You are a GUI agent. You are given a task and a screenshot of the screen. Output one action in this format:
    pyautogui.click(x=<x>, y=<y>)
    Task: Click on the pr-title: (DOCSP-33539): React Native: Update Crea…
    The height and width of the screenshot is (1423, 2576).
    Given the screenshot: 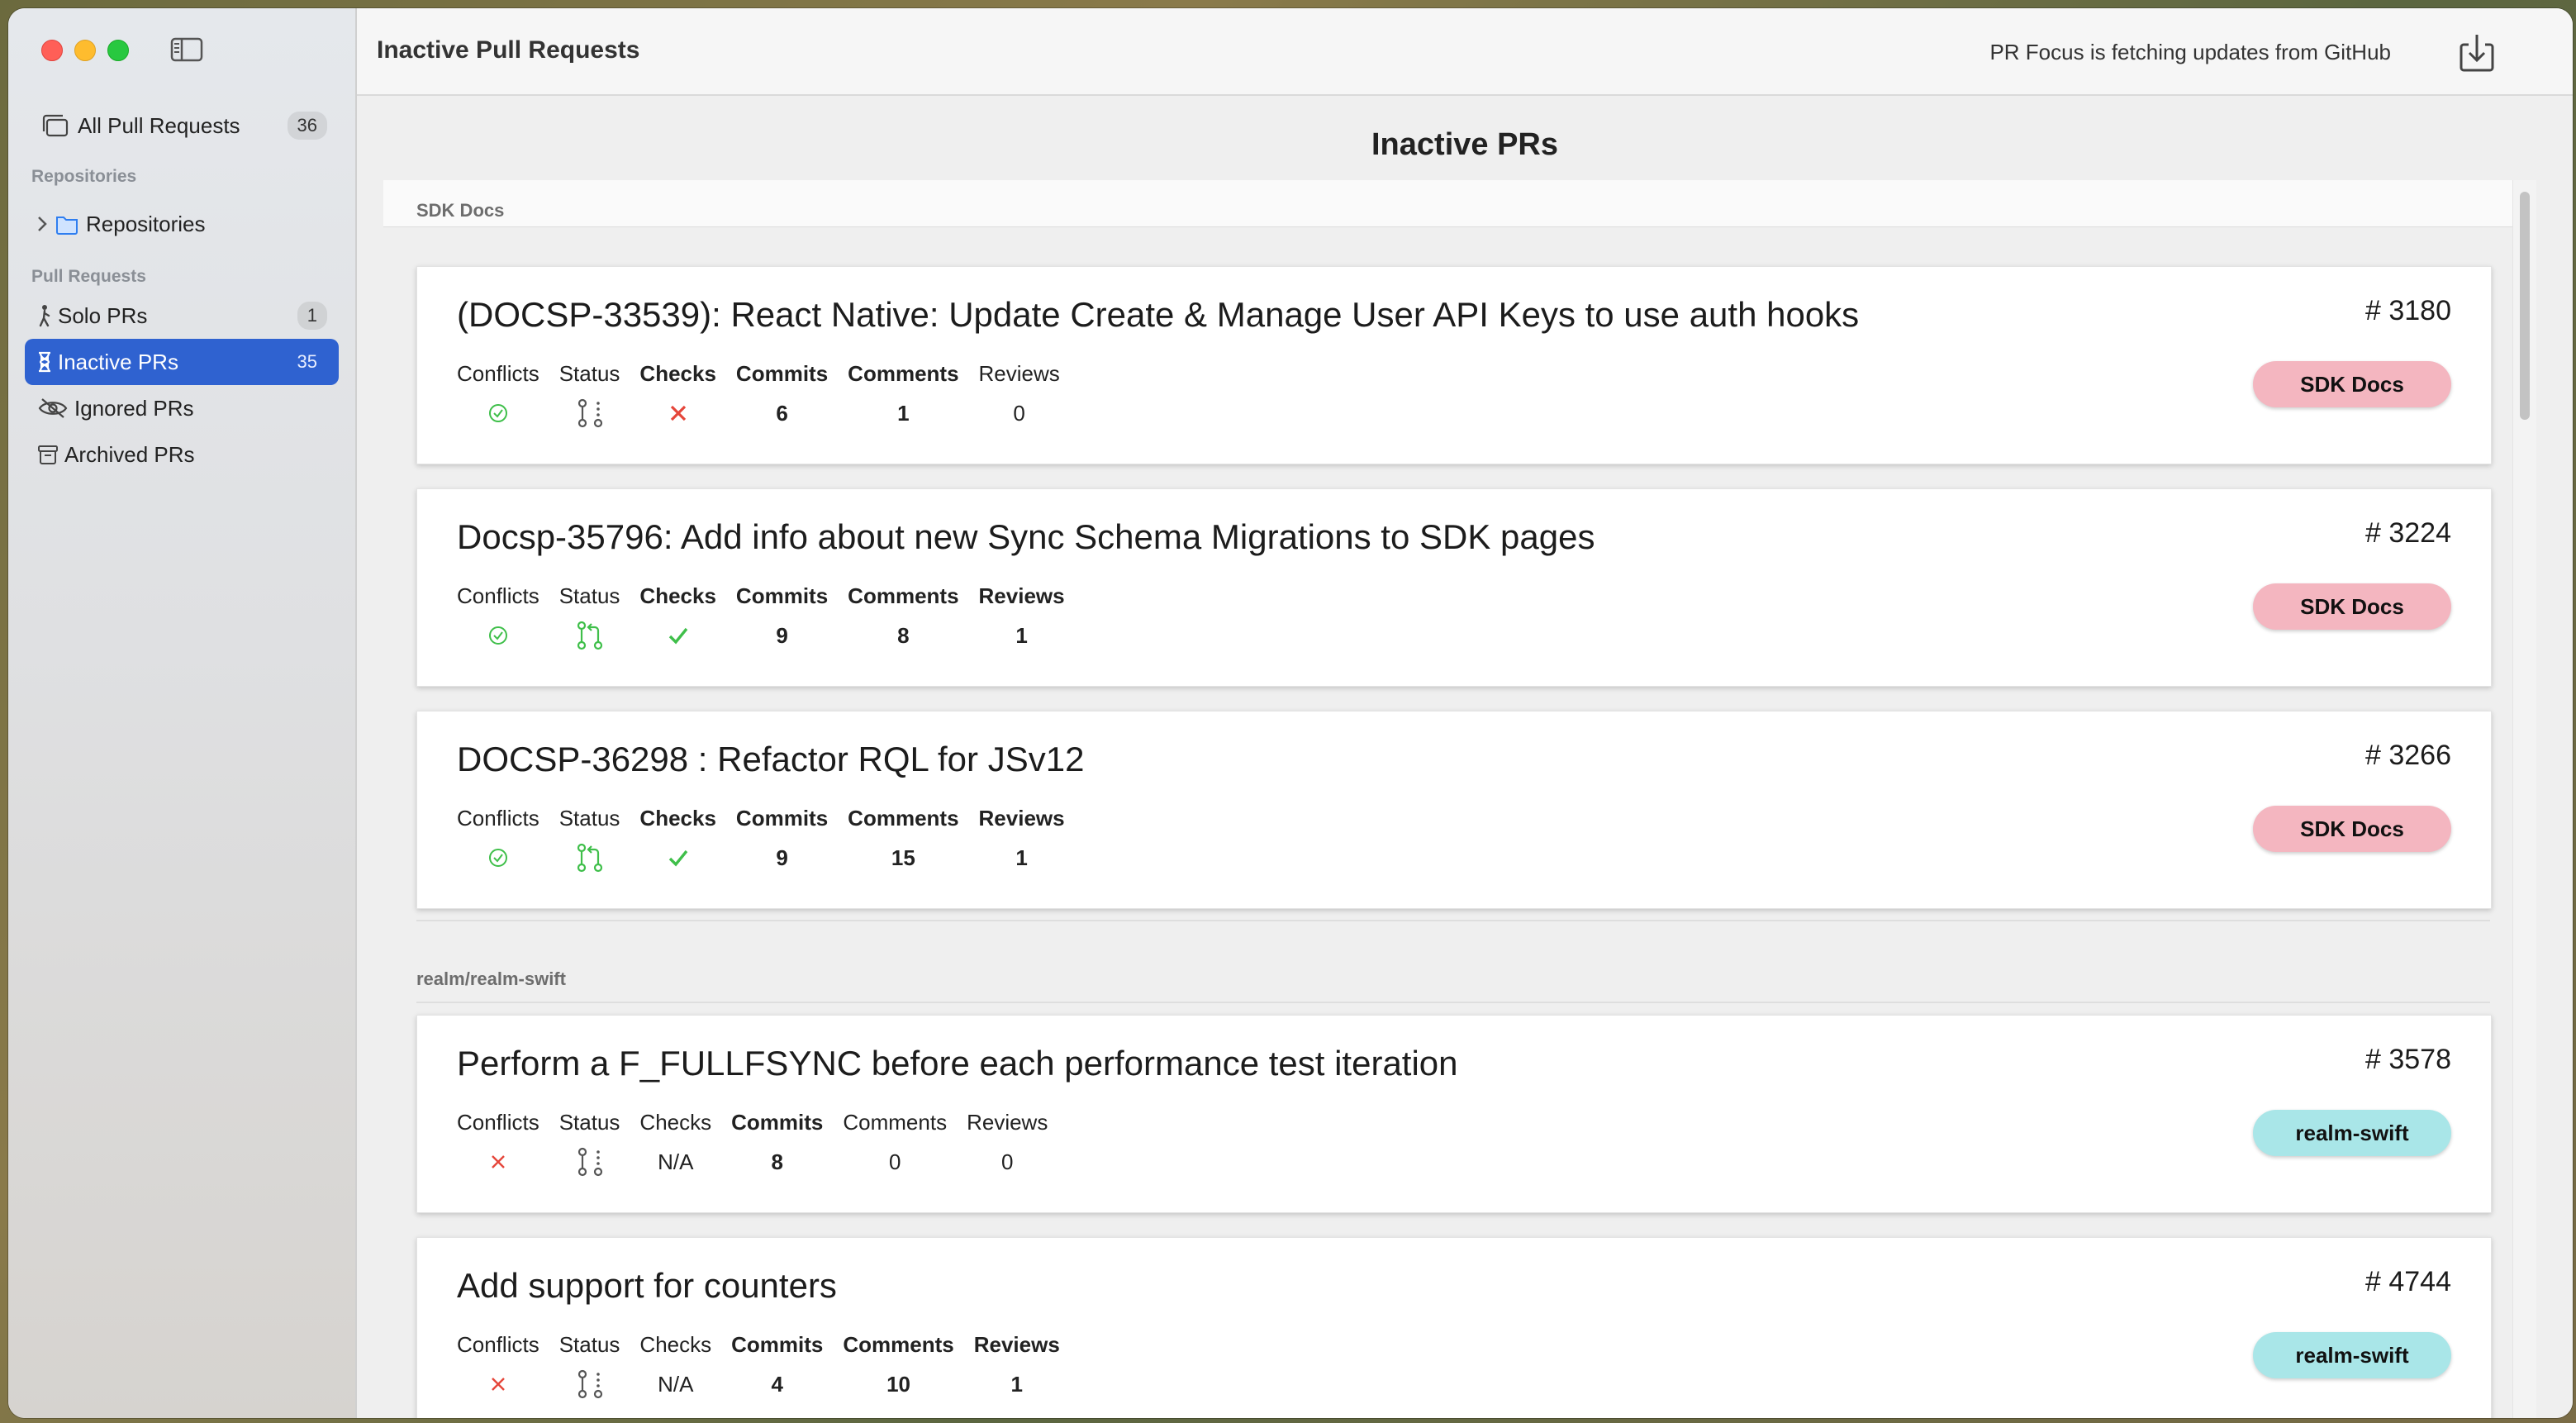 What is the action you would take?
    pyautogui.click(x=1158, y=315)
    